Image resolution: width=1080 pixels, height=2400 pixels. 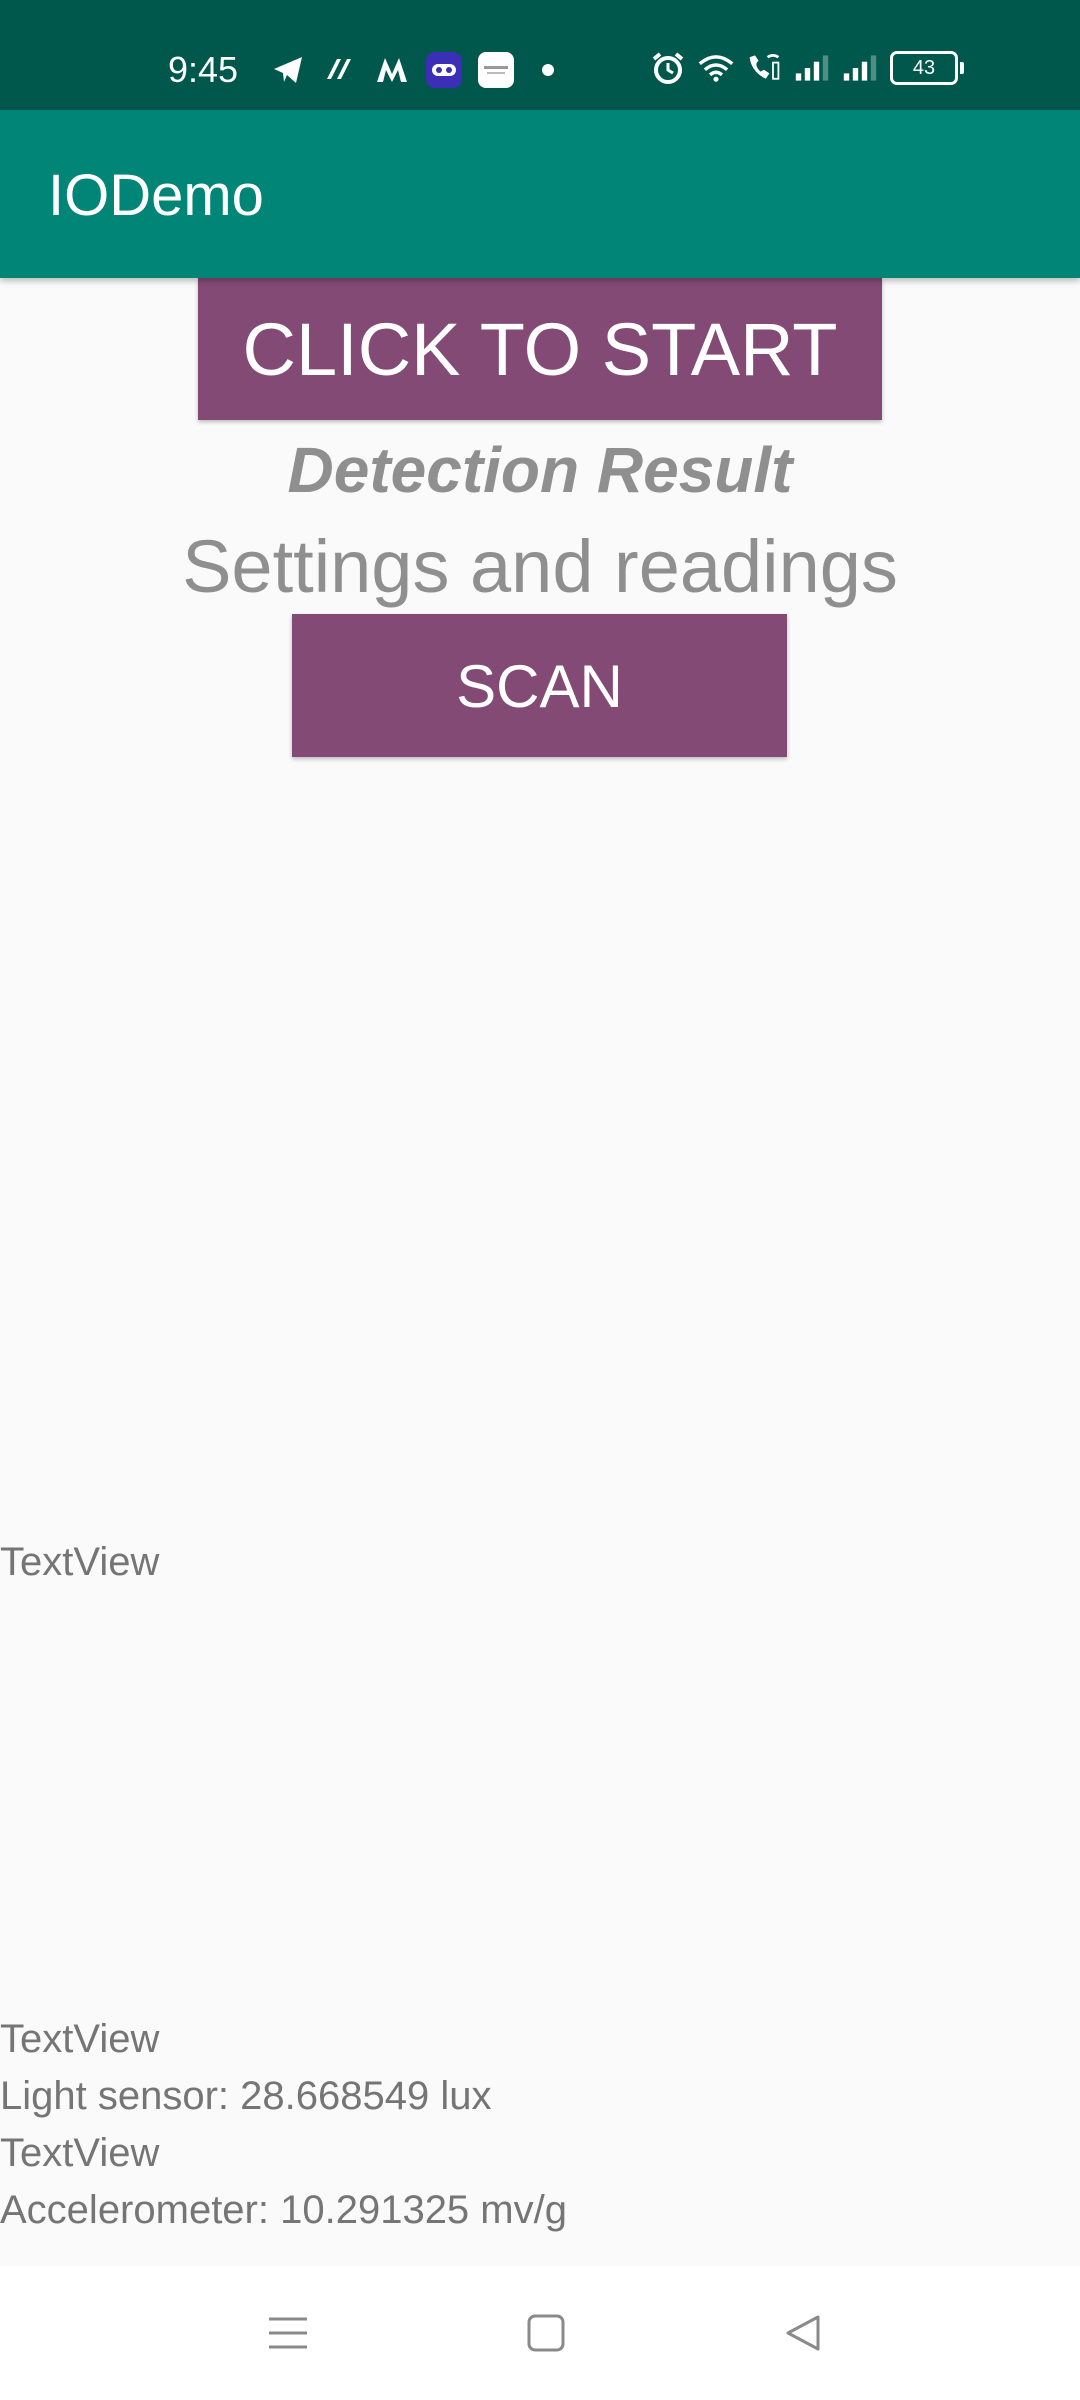 I want to click on back-icon, so click(x=804, y=2333).